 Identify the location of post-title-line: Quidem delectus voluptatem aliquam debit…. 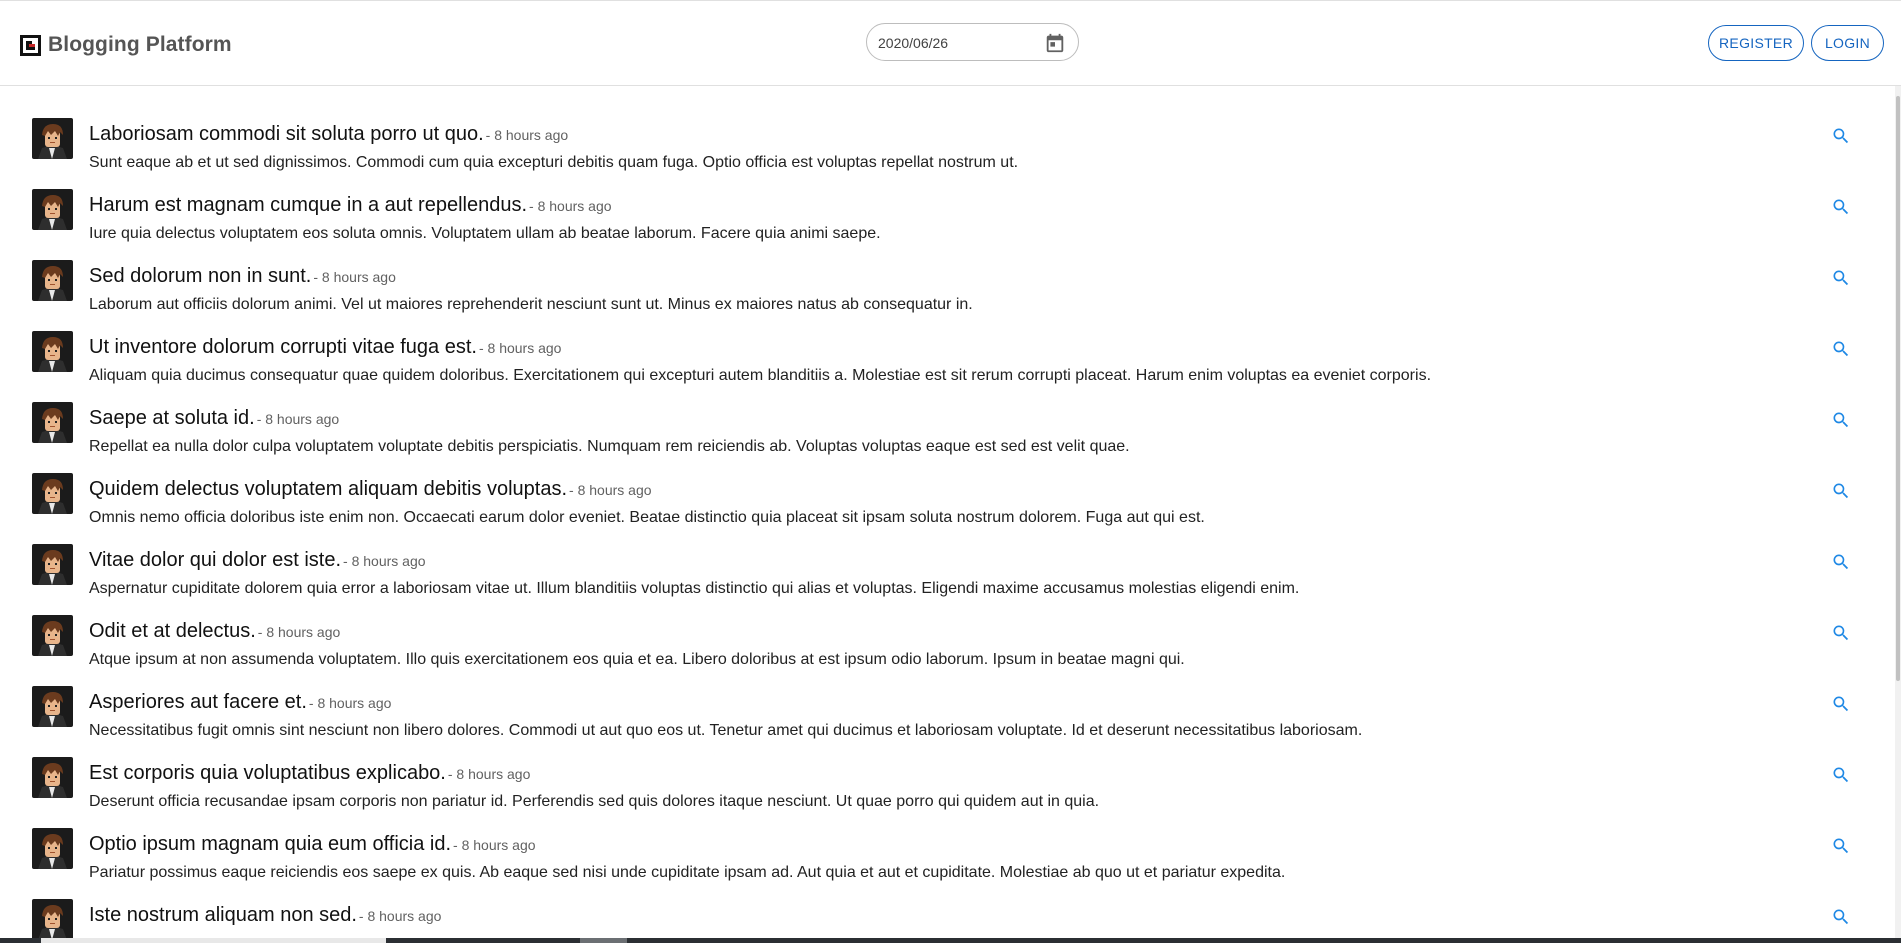
(370, 489).